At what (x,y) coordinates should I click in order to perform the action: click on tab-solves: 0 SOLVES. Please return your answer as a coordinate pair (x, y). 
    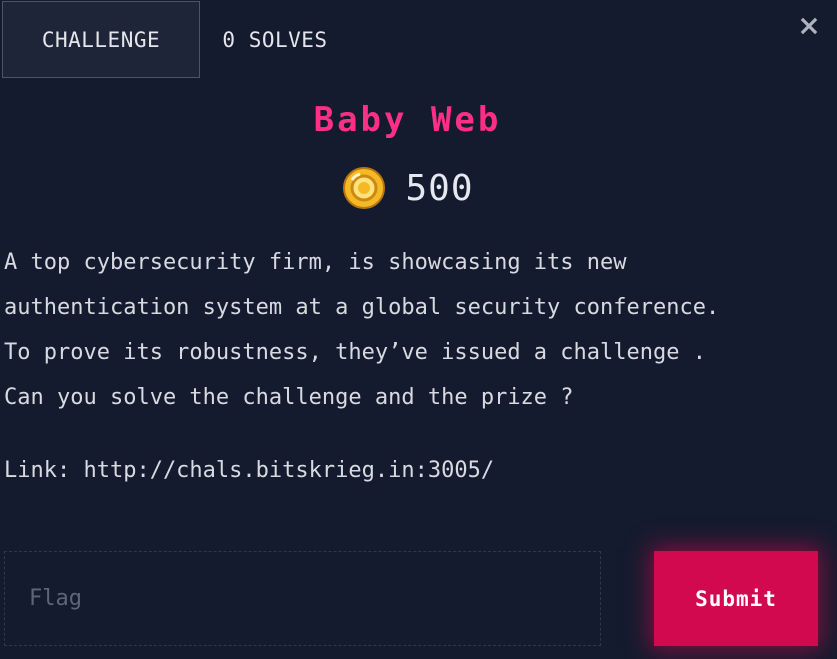
    Looking at the image, I should click on (275, 39).